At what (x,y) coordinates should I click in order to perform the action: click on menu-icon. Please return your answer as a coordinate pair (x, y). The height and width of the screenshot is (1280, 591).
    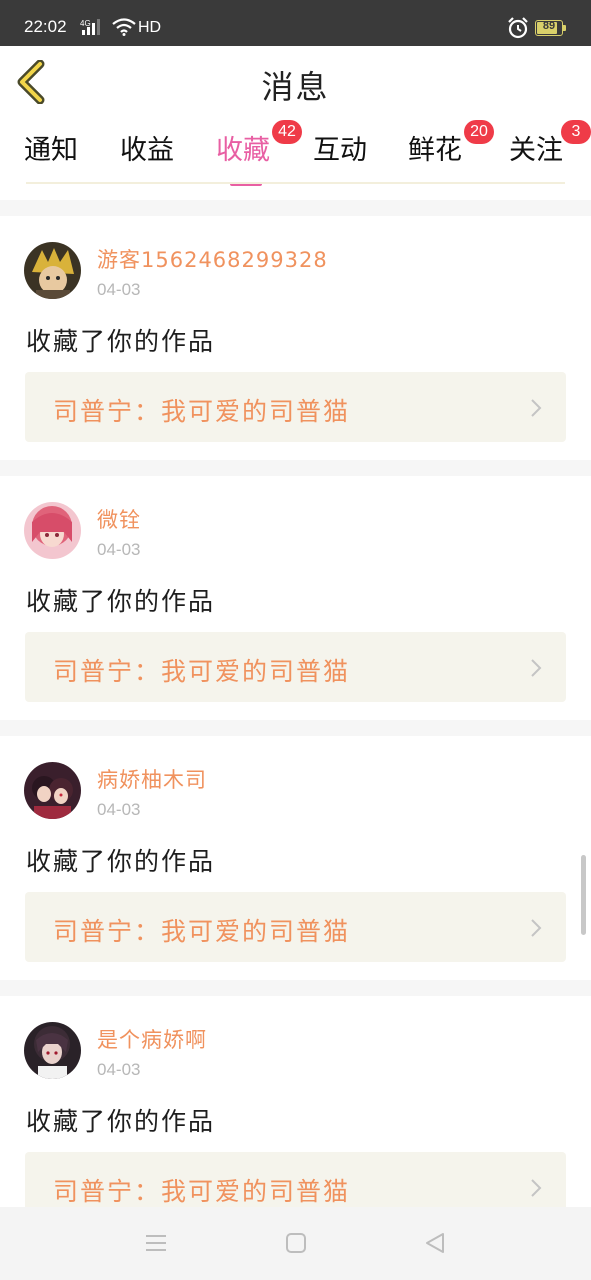
    Looking at the image, I should click on (156, 1243).